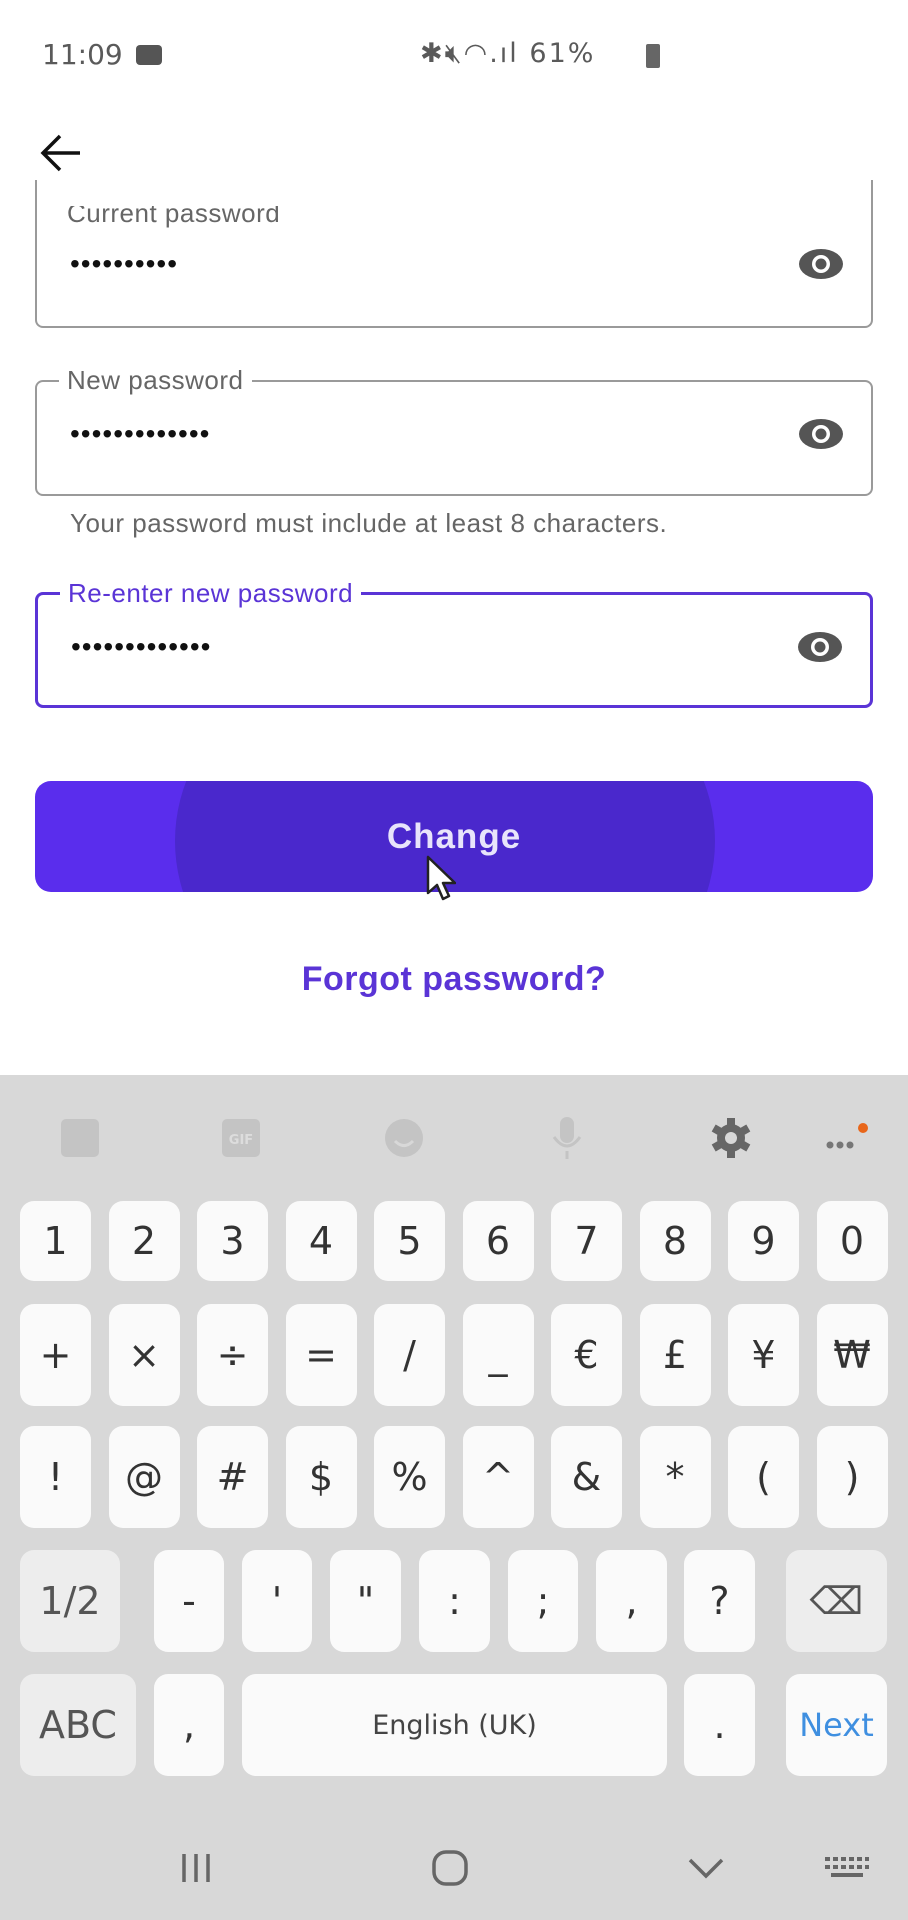  What do you see at coordinates (852, 1355) in the screenshot?
I see `key: ₩` at bounding box center [852, 1355].